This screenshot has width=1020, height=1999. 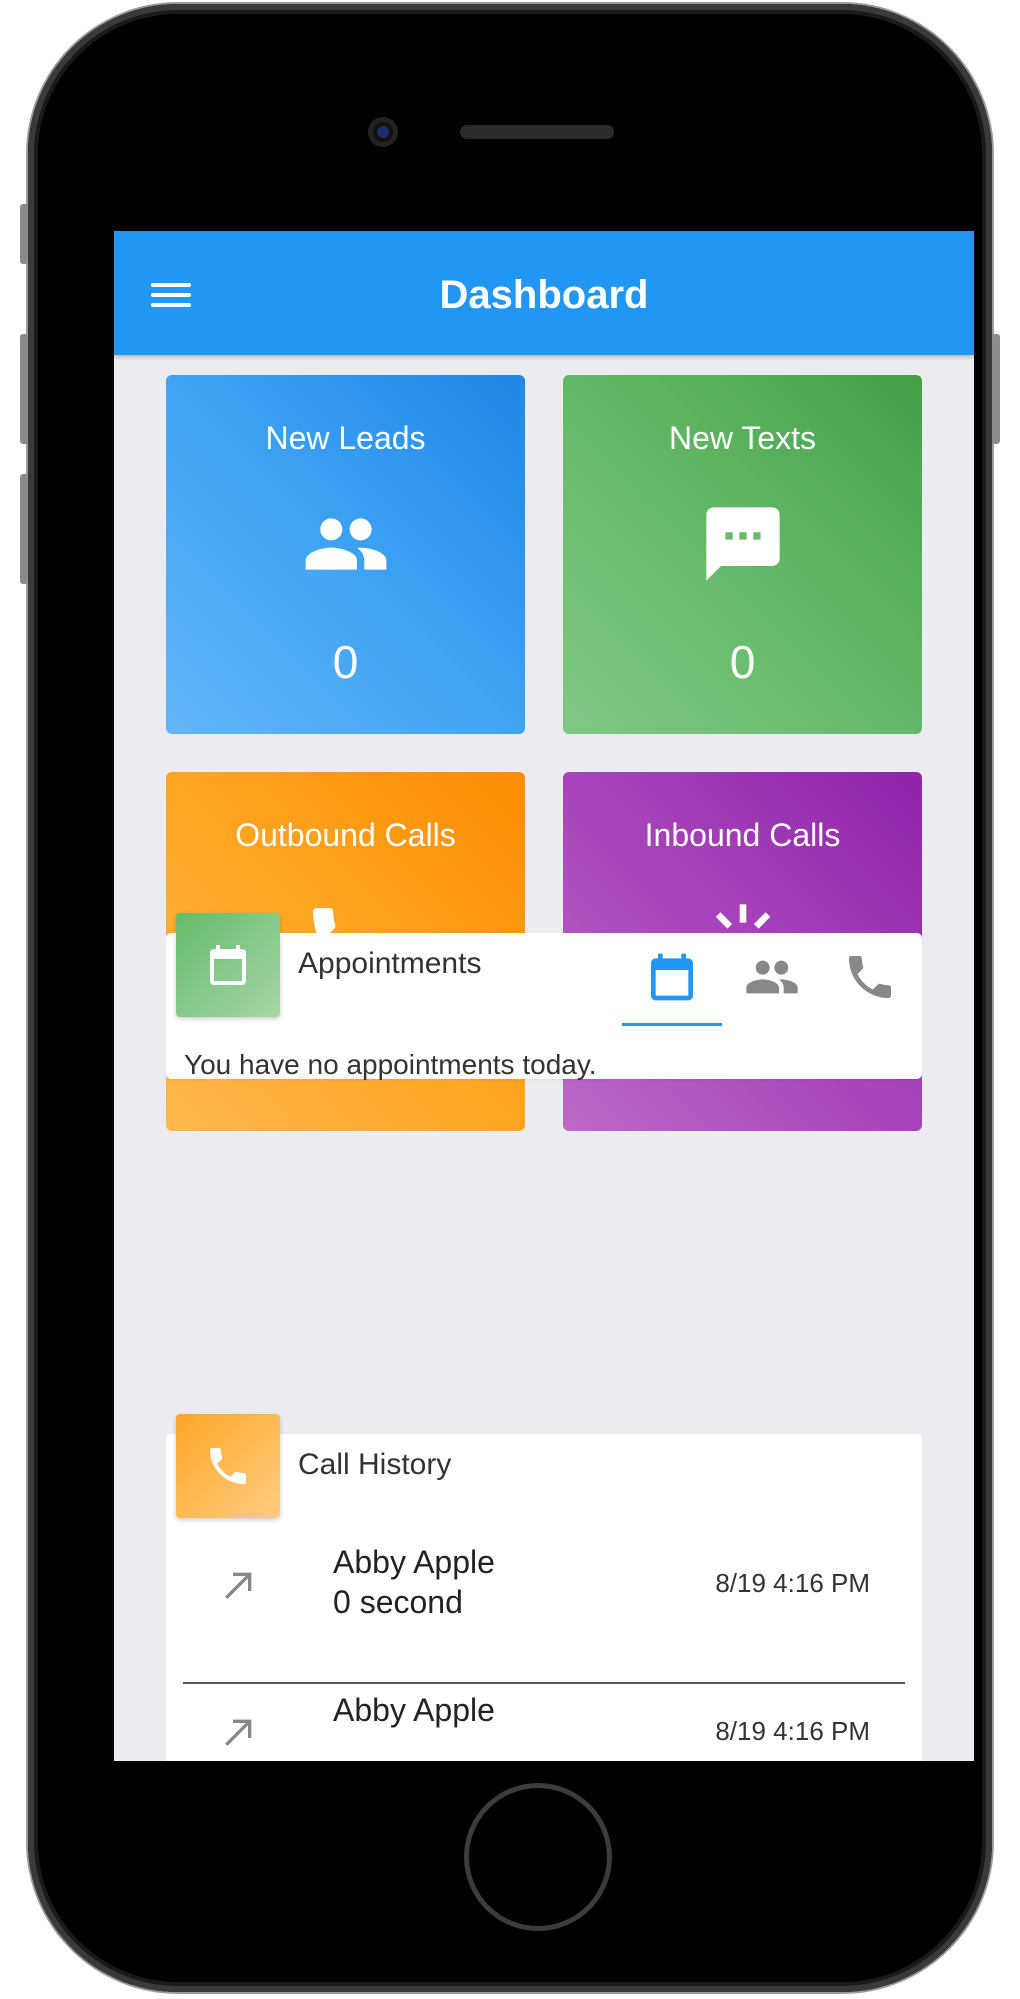 What do you see at coordinates (390, 1064) in the screenshot?
I see `no-appointments-message: You have no appointments today.` at bounding box center [390, 1064].